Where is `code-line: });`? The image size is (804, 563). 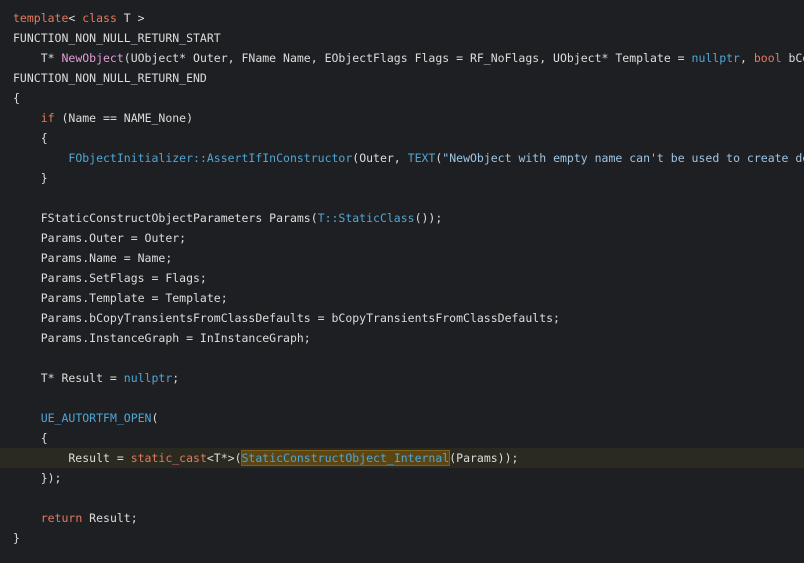
code-line: }); is located at coordinates (402, 478).